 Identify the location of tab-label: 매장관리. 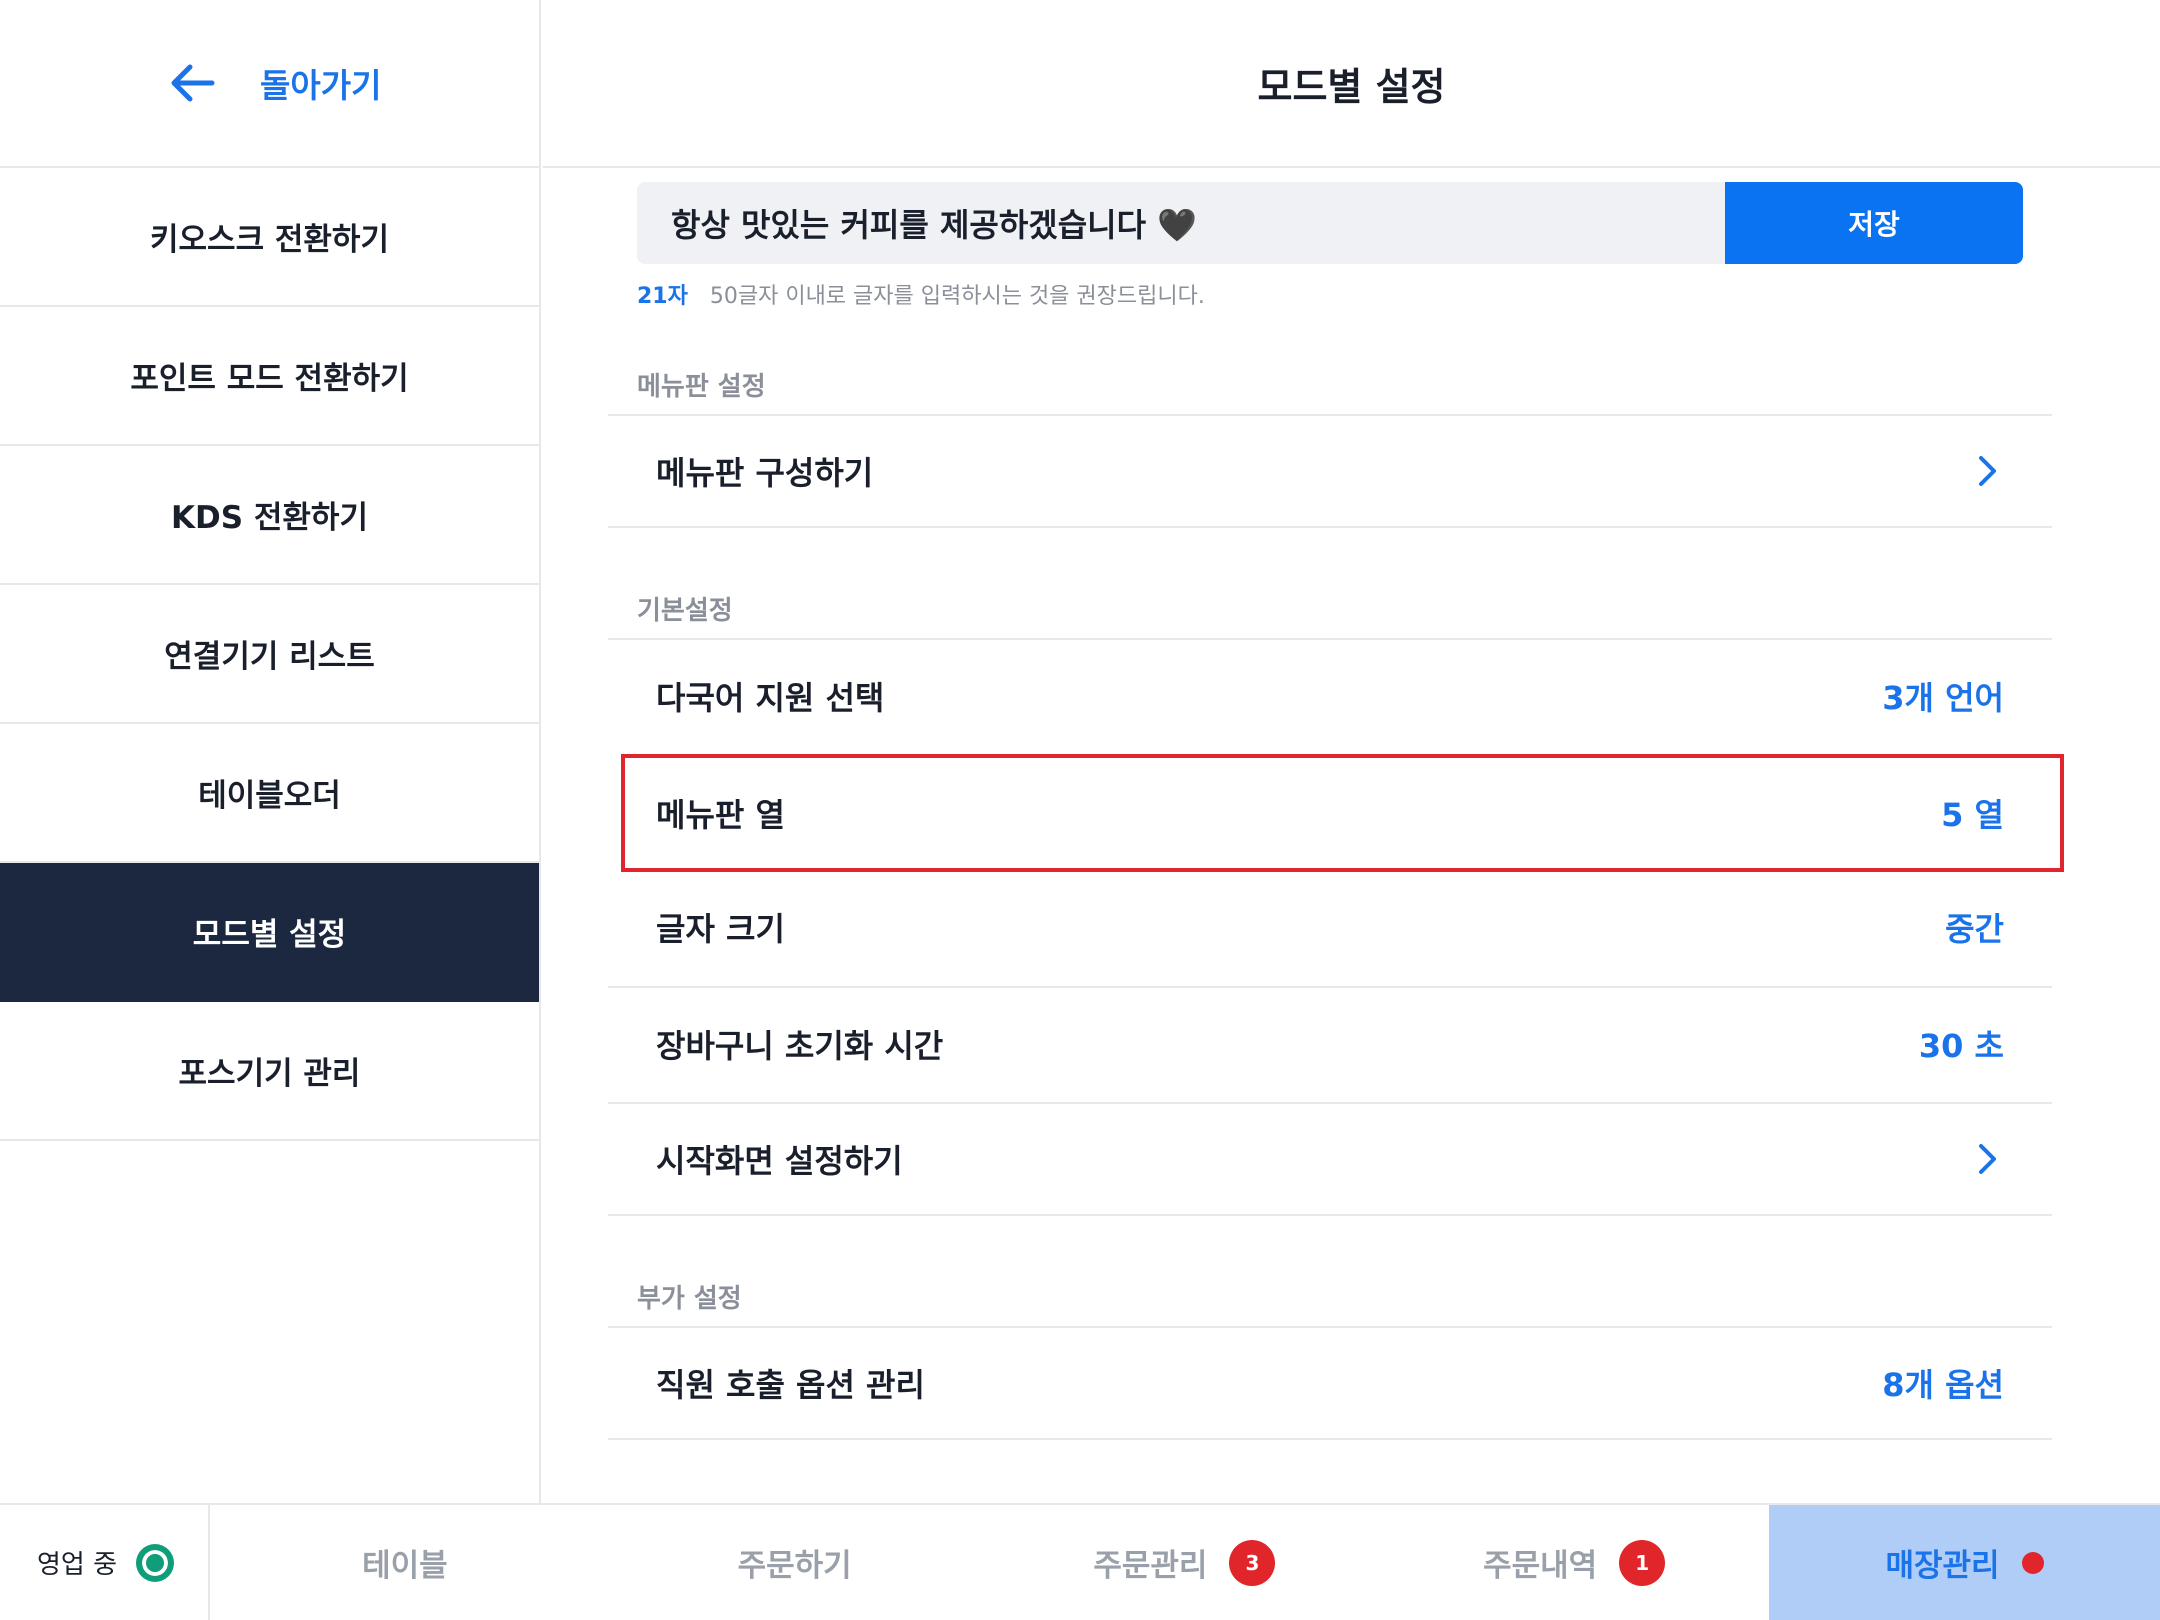
(1942, 1566).